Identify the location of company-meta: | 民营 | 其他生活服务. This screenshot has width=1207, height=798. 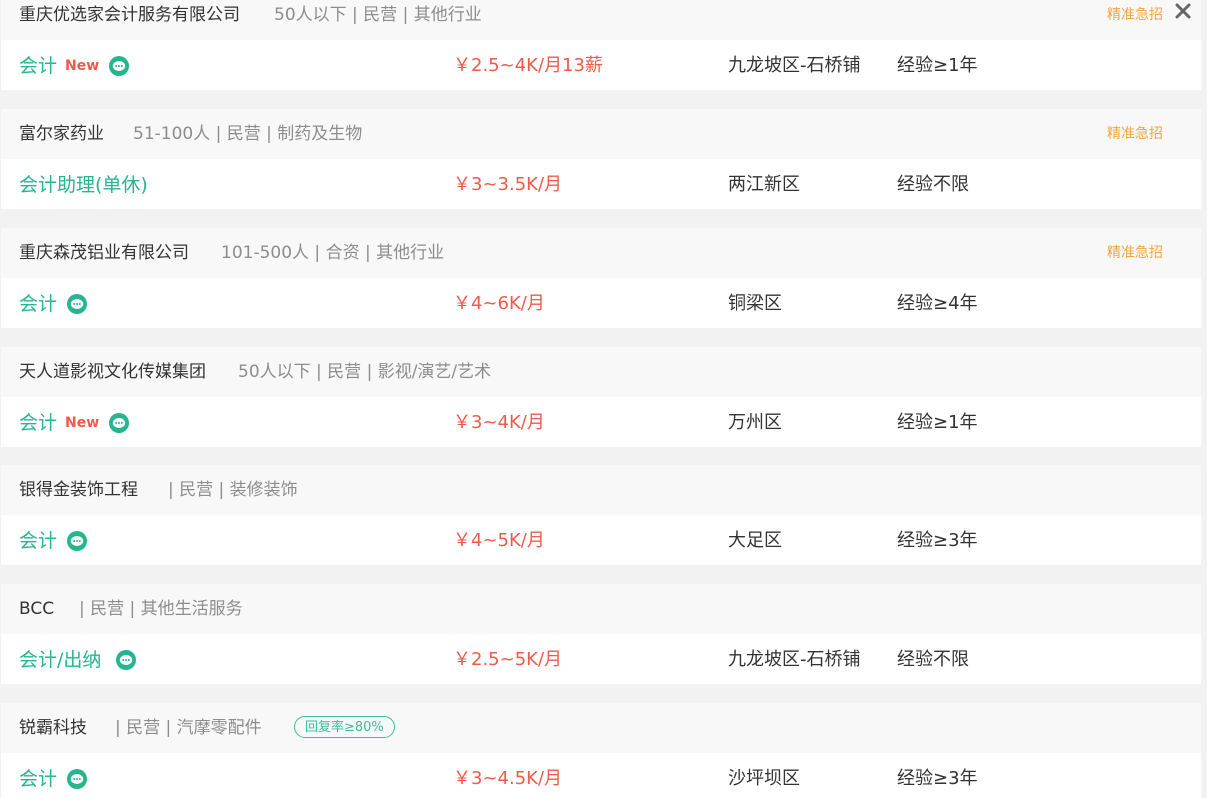
(161, 609).